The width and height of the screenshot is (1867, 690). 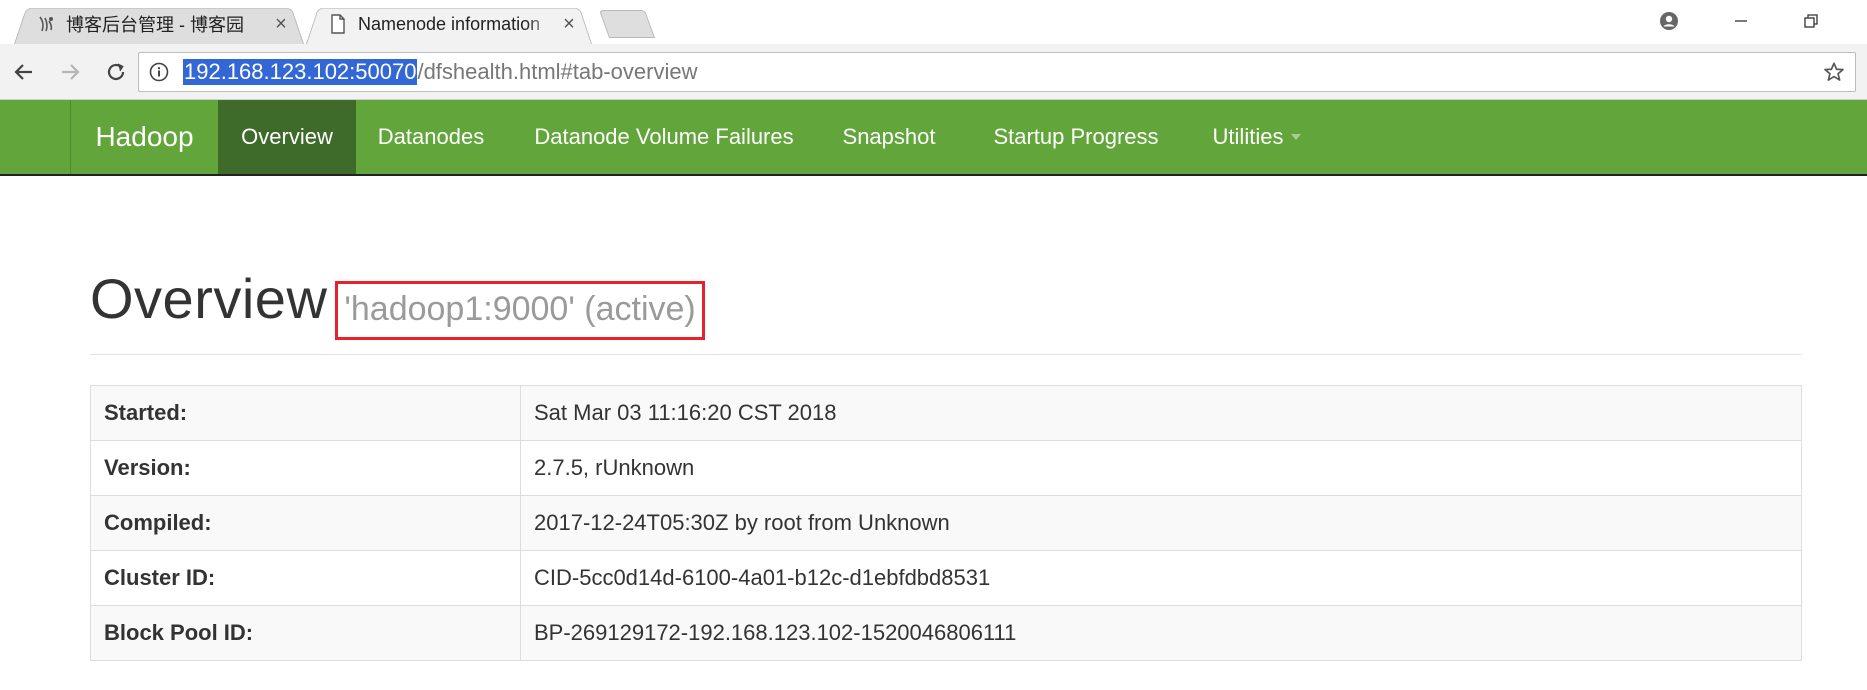 I want to click on page-title: Overview, so click(x=209, y=298).